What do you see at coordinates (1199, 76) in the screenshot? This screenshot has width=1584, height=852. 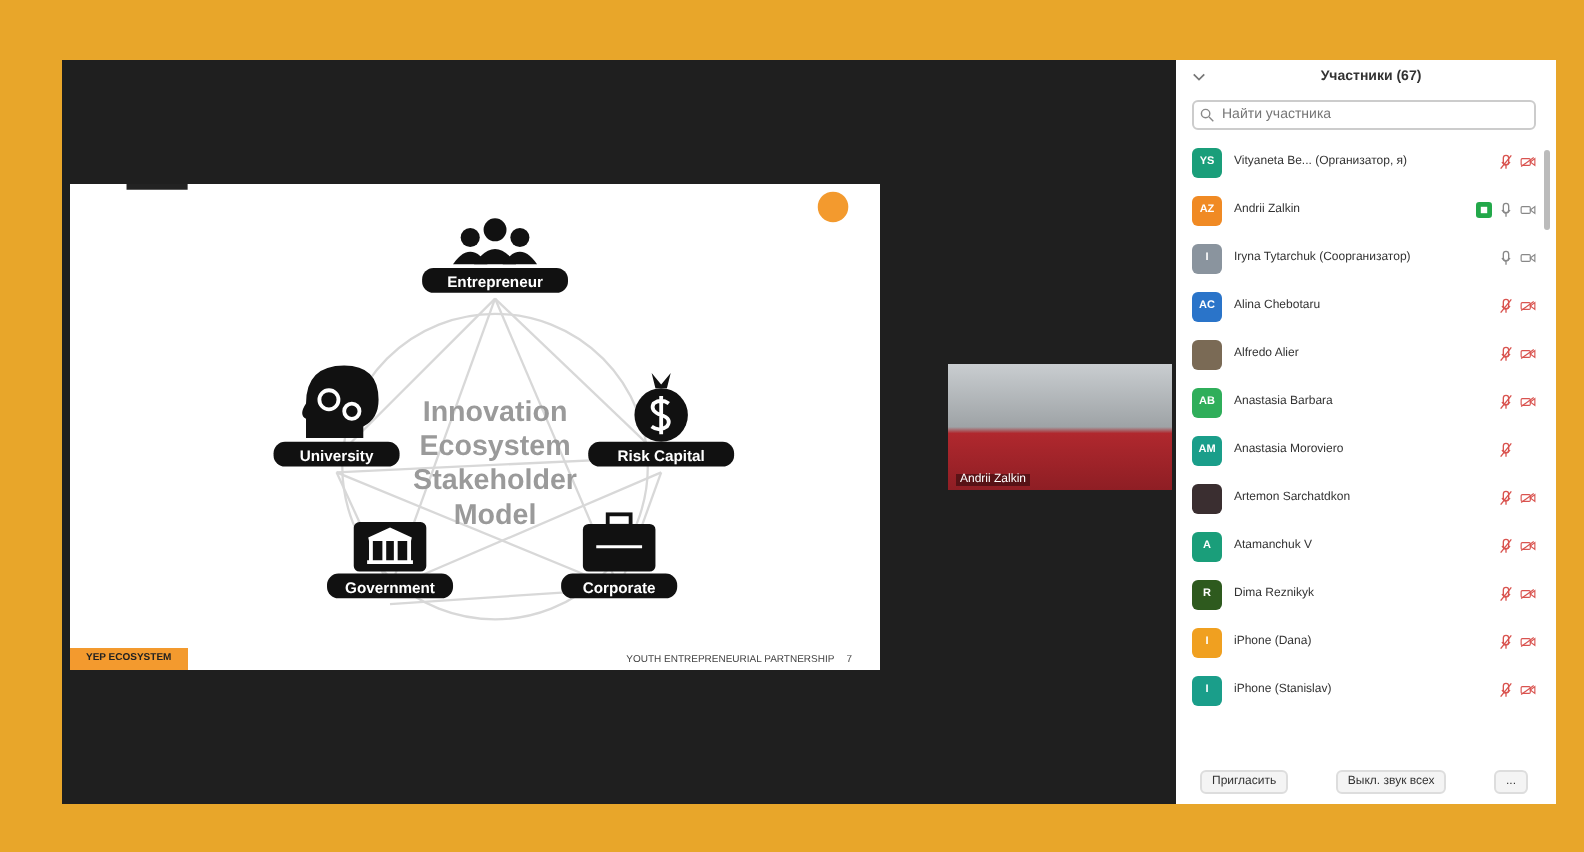 I see `chevron-icon` at bounding box center [1199, 76].